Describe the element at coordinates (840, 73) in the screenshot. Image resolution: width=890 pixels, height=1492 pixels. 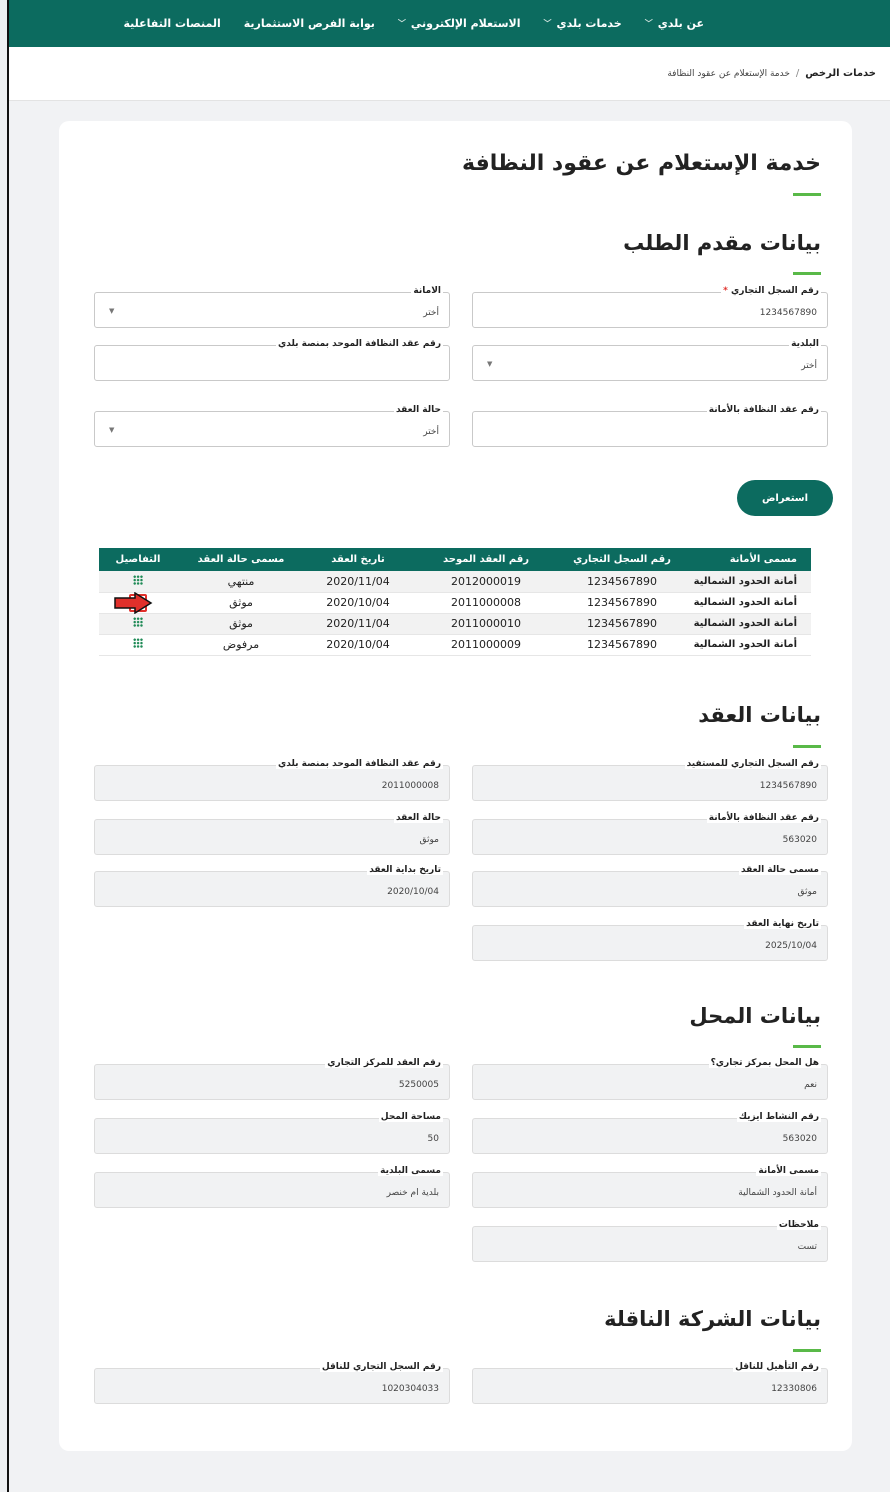
I see `breadcrumb-root: خدمات الرخص` at that location.